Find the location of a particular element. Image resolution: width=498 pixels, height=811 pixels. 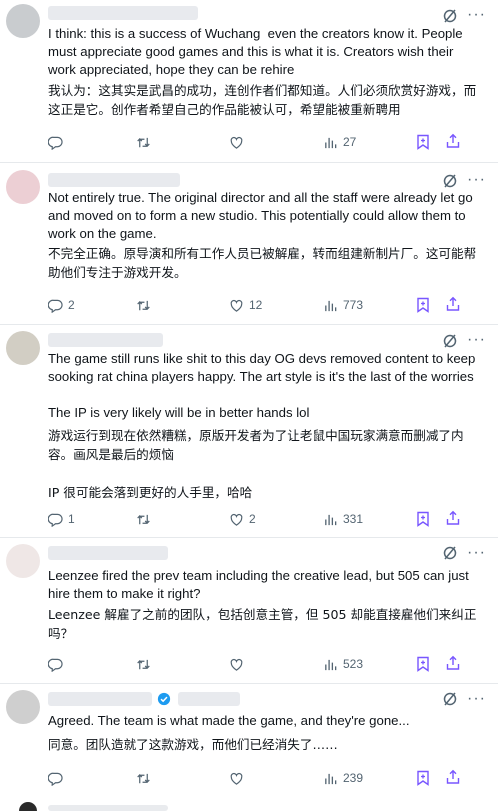

reply-count: 1 is located at coordinates (71, 519).